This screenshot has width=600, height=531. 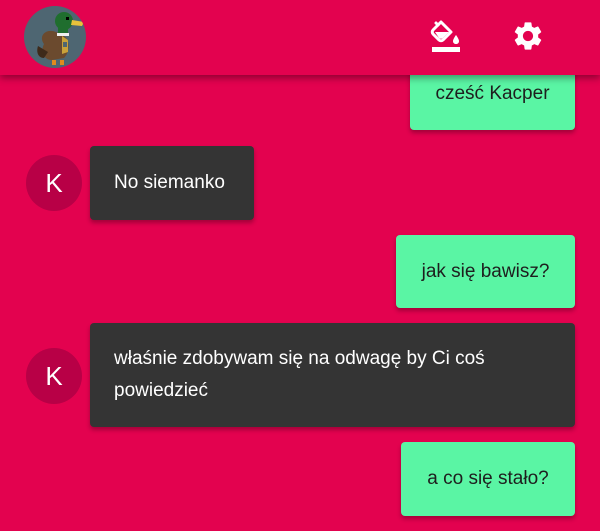 I want to click on message-text: cześć Kacper, so click(x=492, y=93).